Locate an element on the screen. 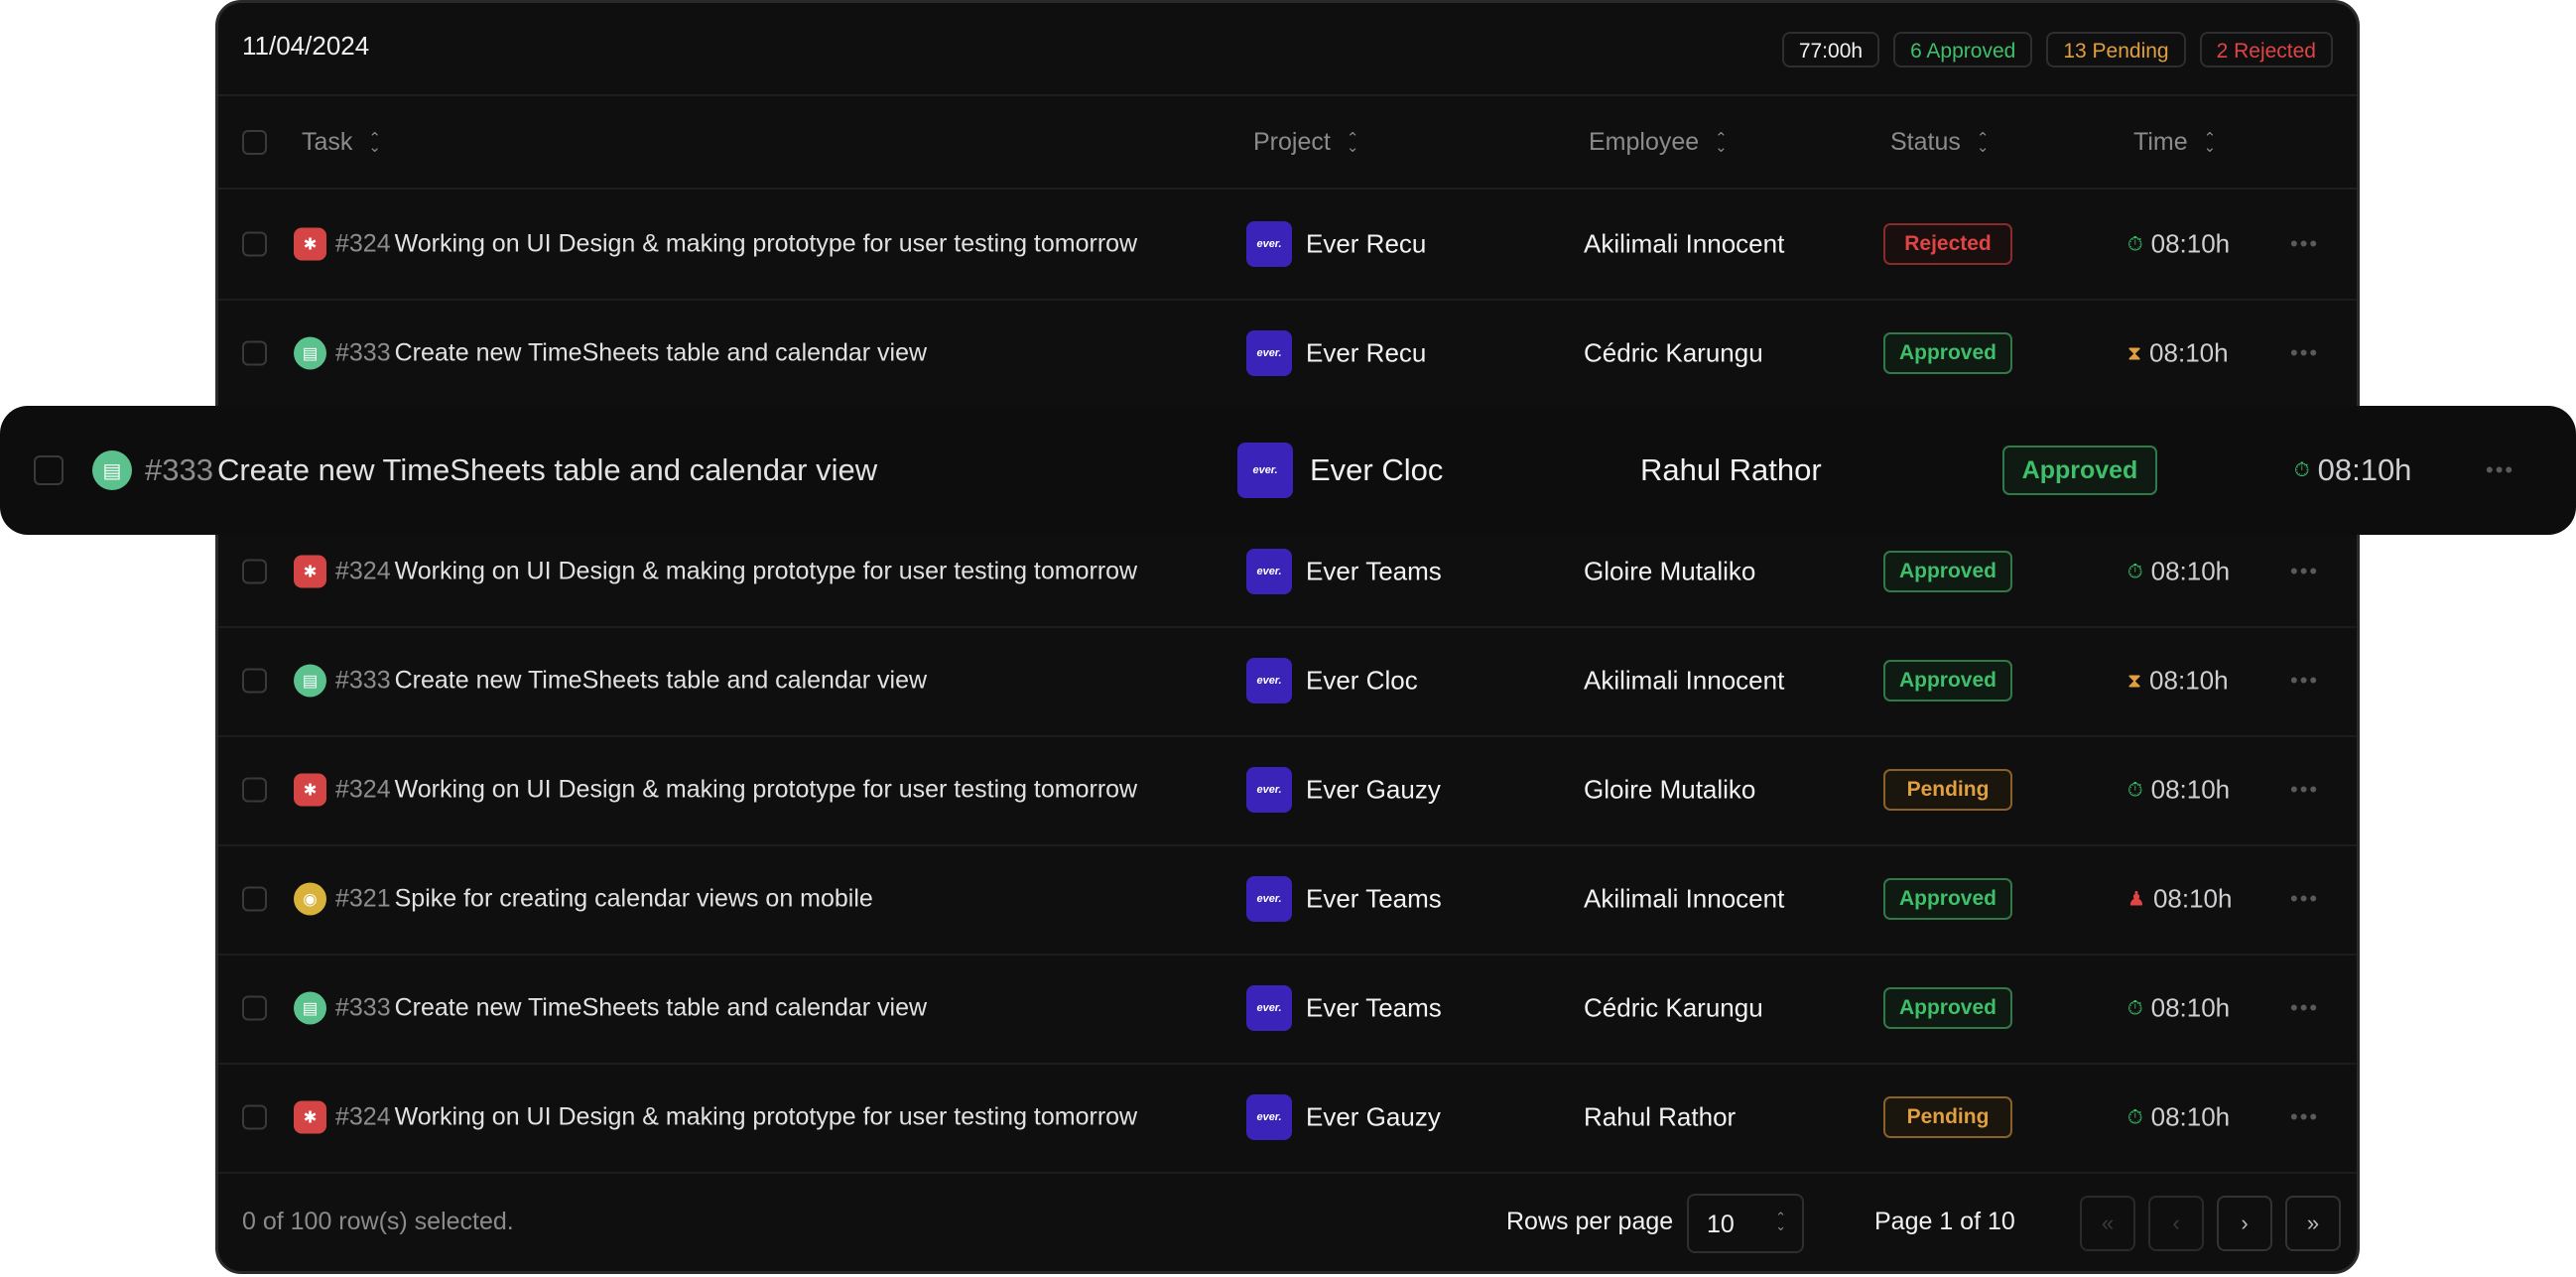 The image size is (2576, 1277). select-all-checkbox is located at coordinates (255, 142).